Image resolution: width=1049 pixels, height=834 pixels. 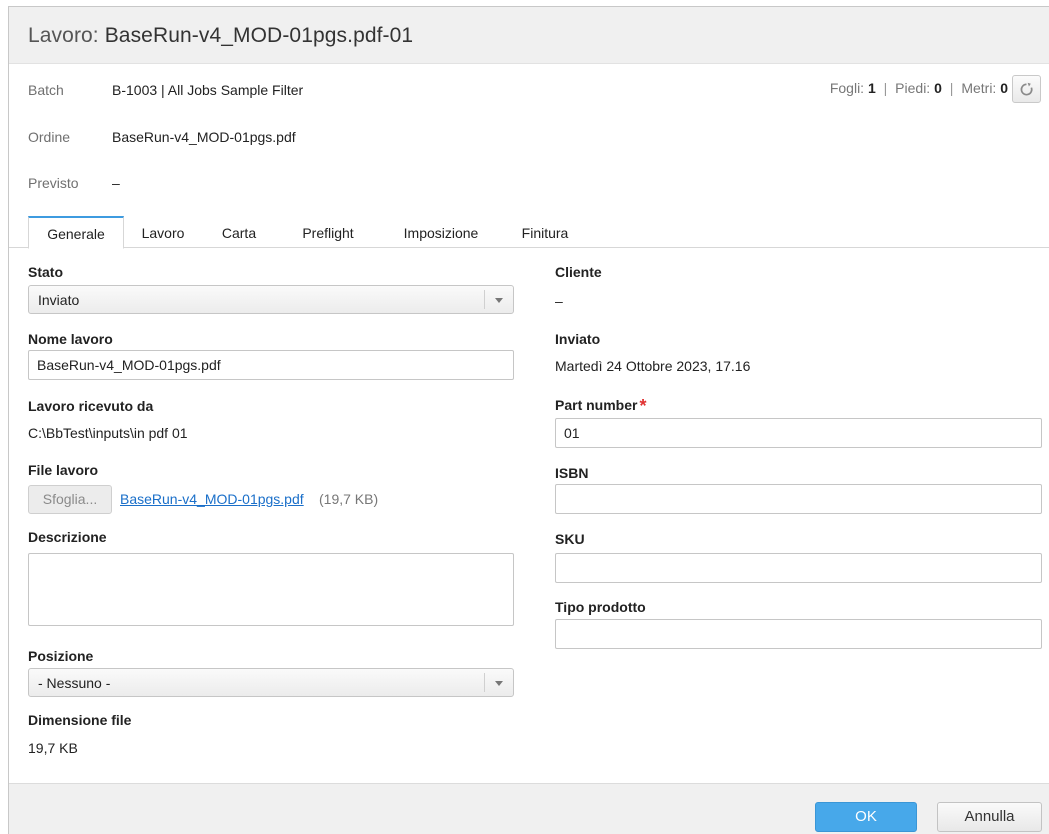 I want to click on ok-button: OK, so click(x=866, y=817).